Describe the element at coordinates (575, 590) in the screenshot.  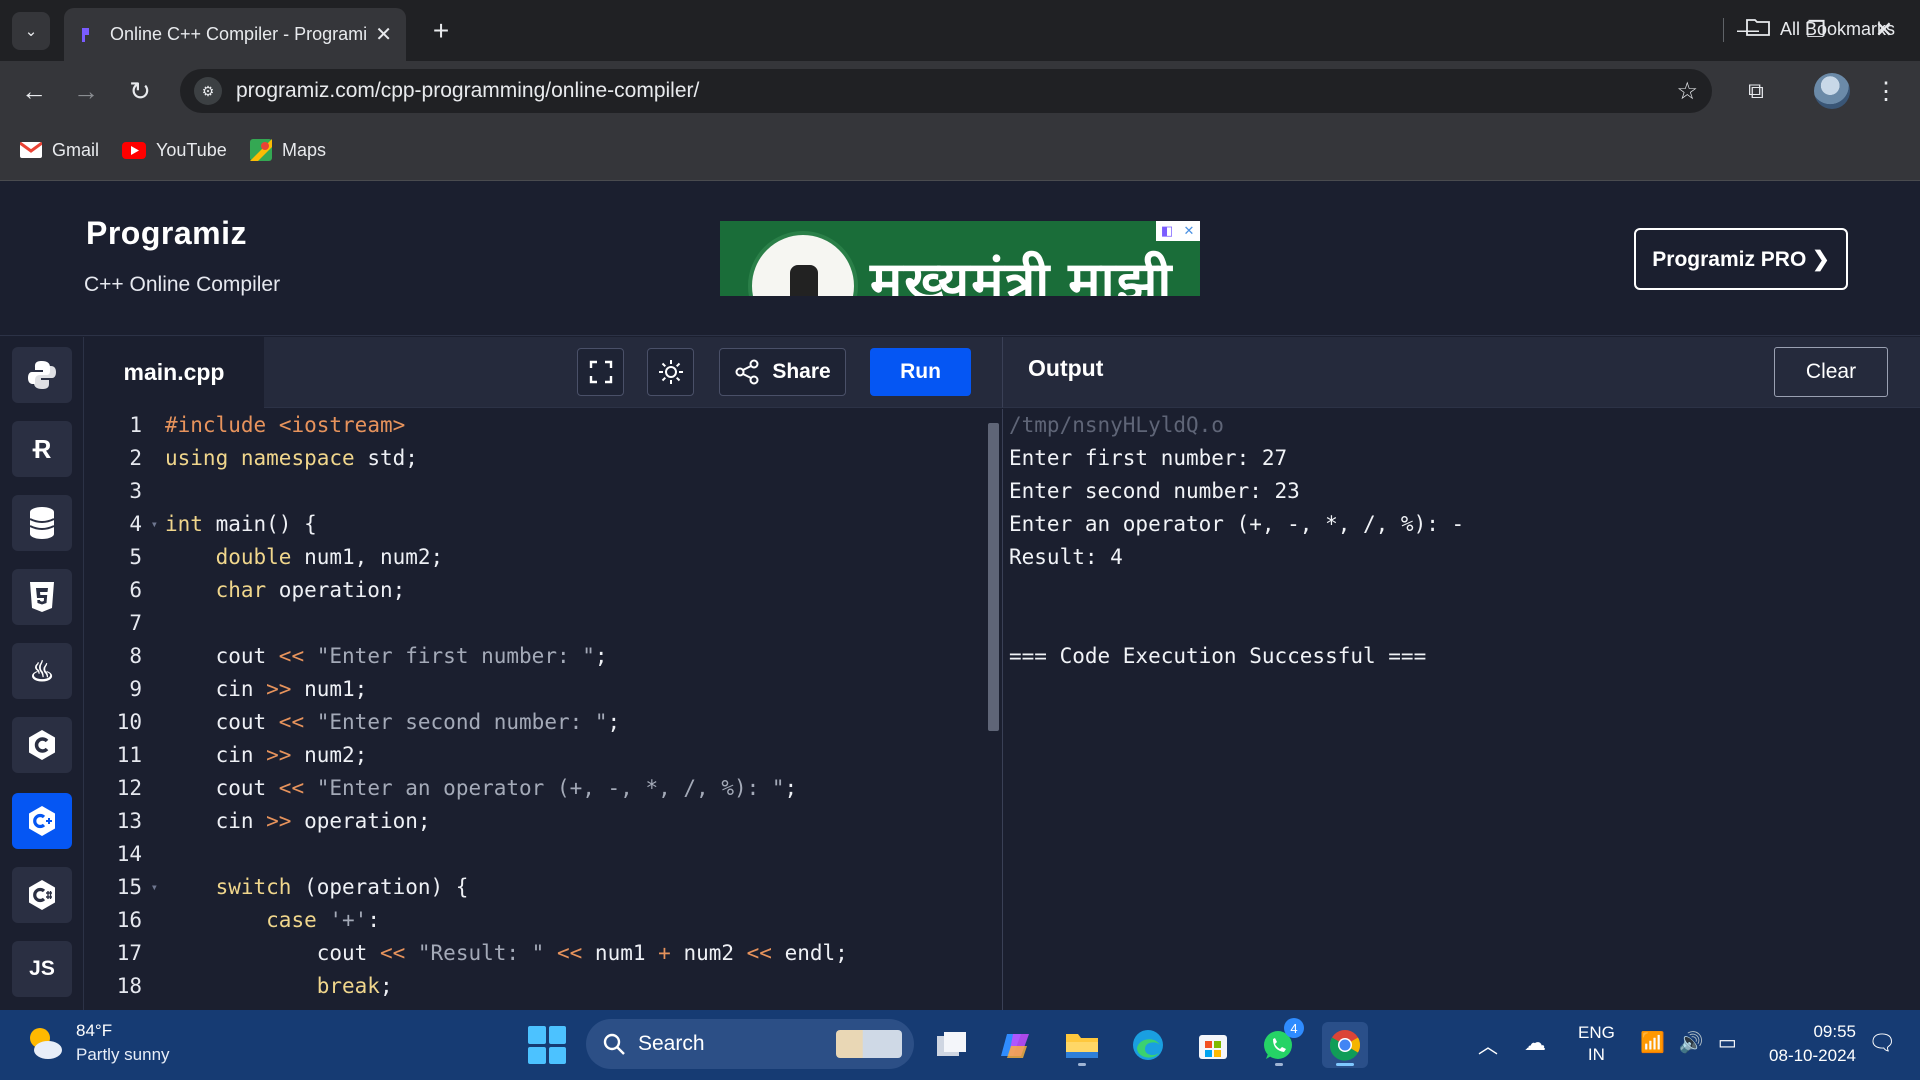
I see `code-line: char operation;` at that location.